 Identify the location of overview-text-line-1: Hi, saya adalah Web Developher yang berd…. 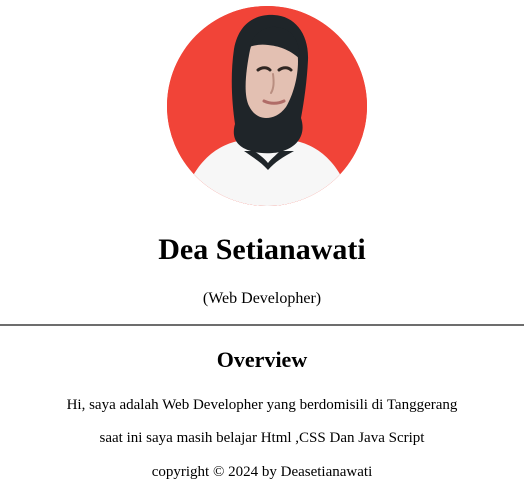
(262, 405).